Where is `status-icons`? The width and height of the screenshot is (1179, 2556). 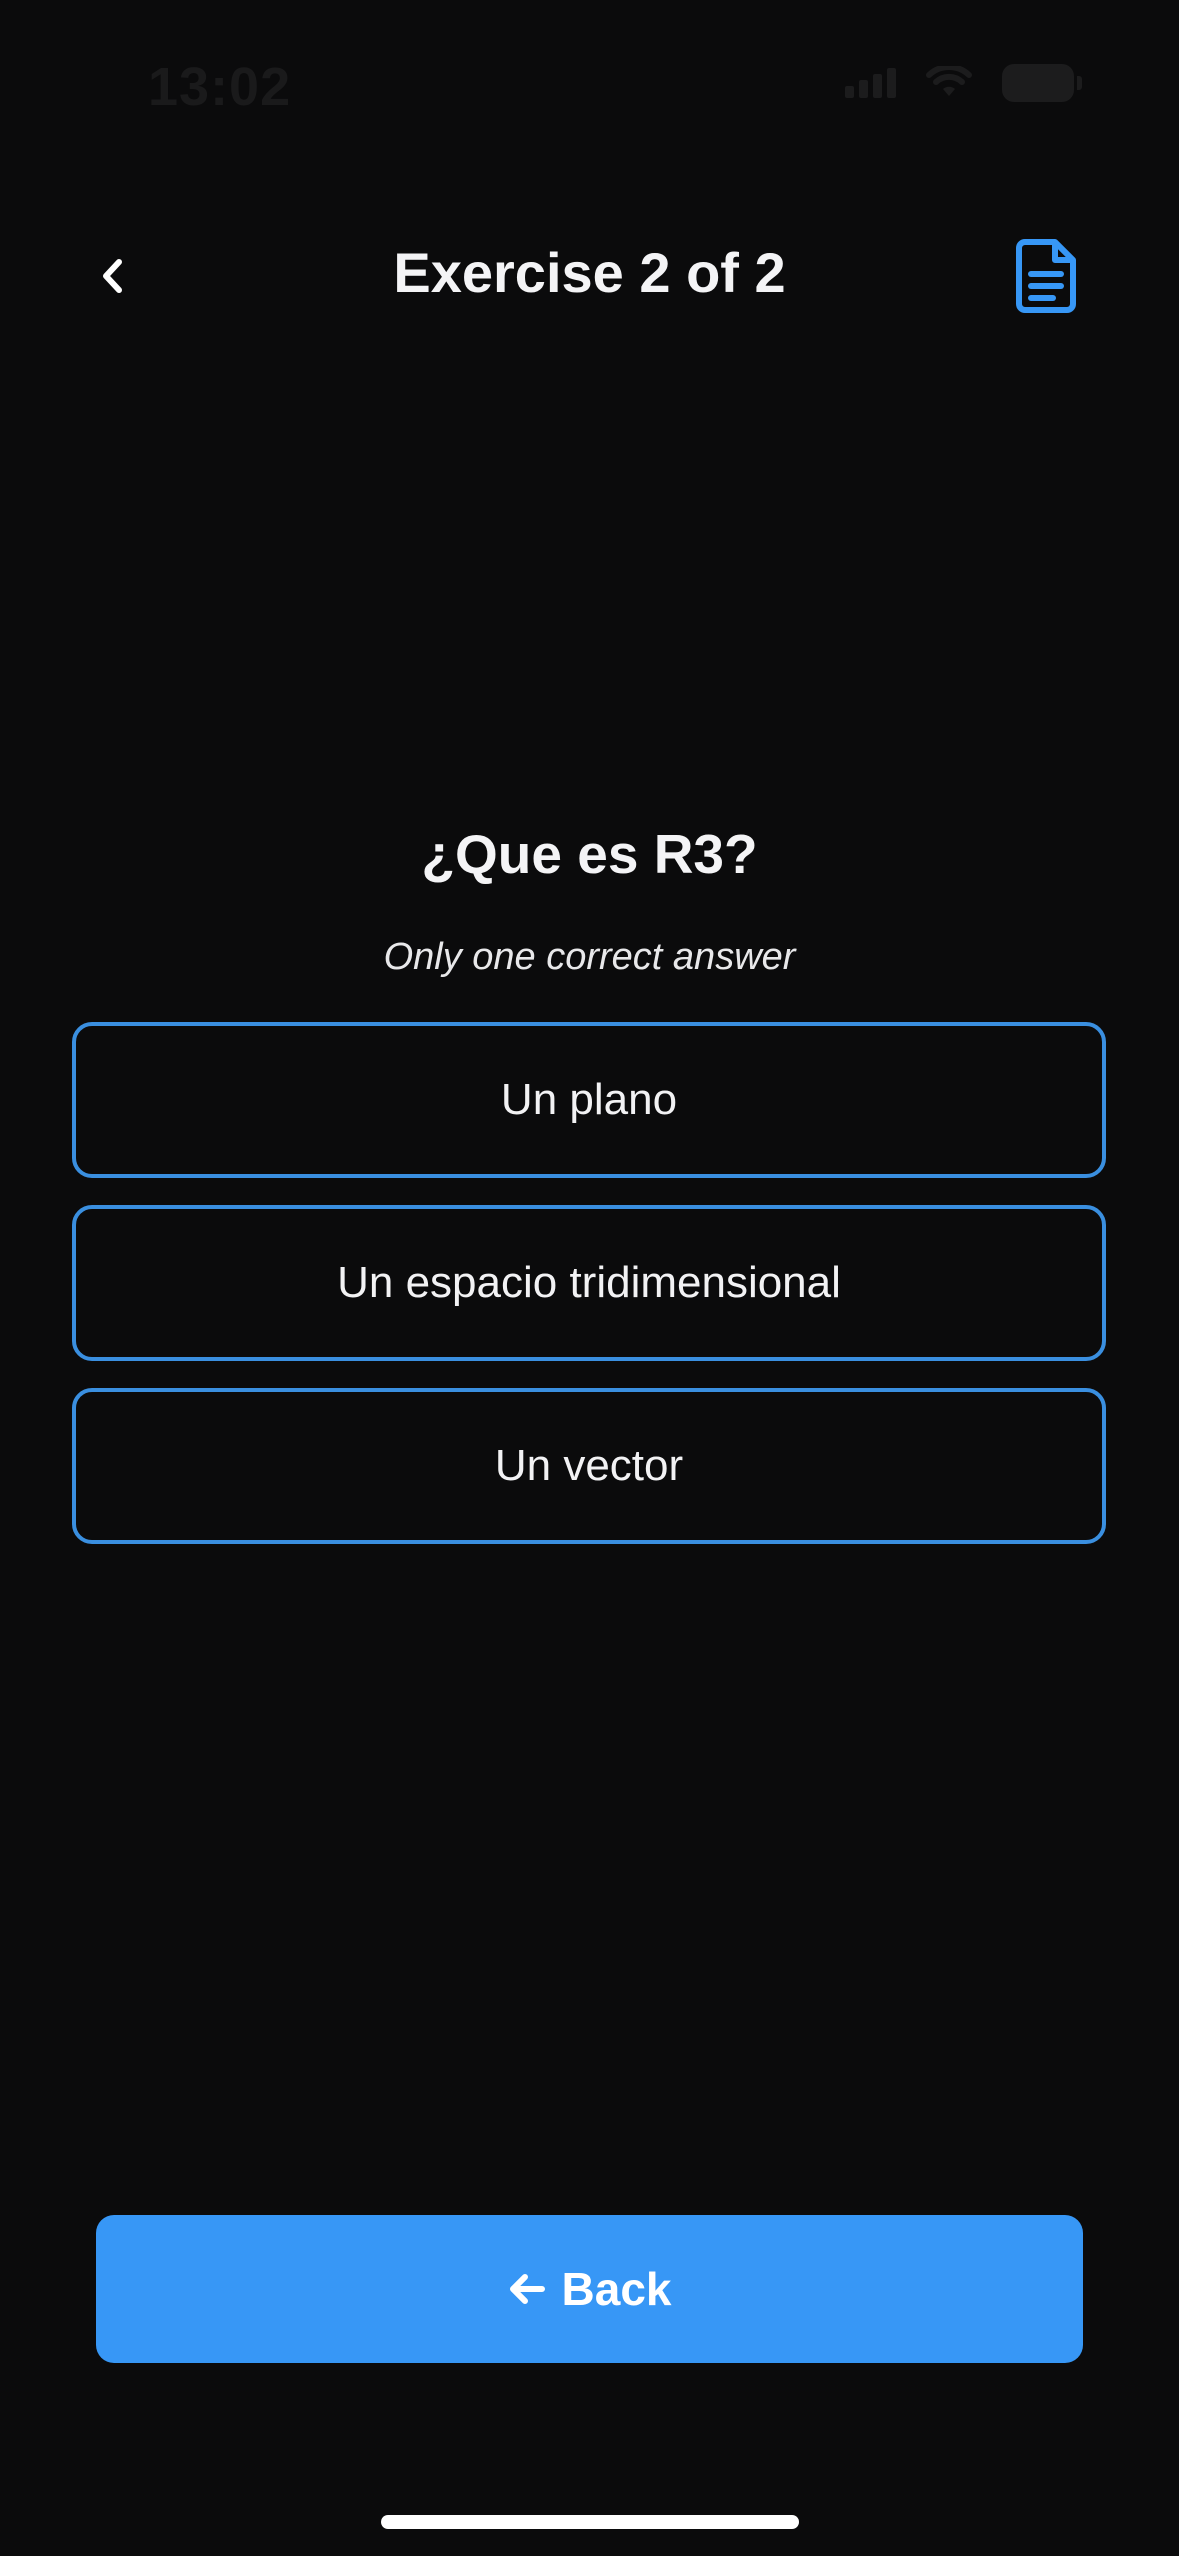
status-icons is located at coordinates (963, 83).